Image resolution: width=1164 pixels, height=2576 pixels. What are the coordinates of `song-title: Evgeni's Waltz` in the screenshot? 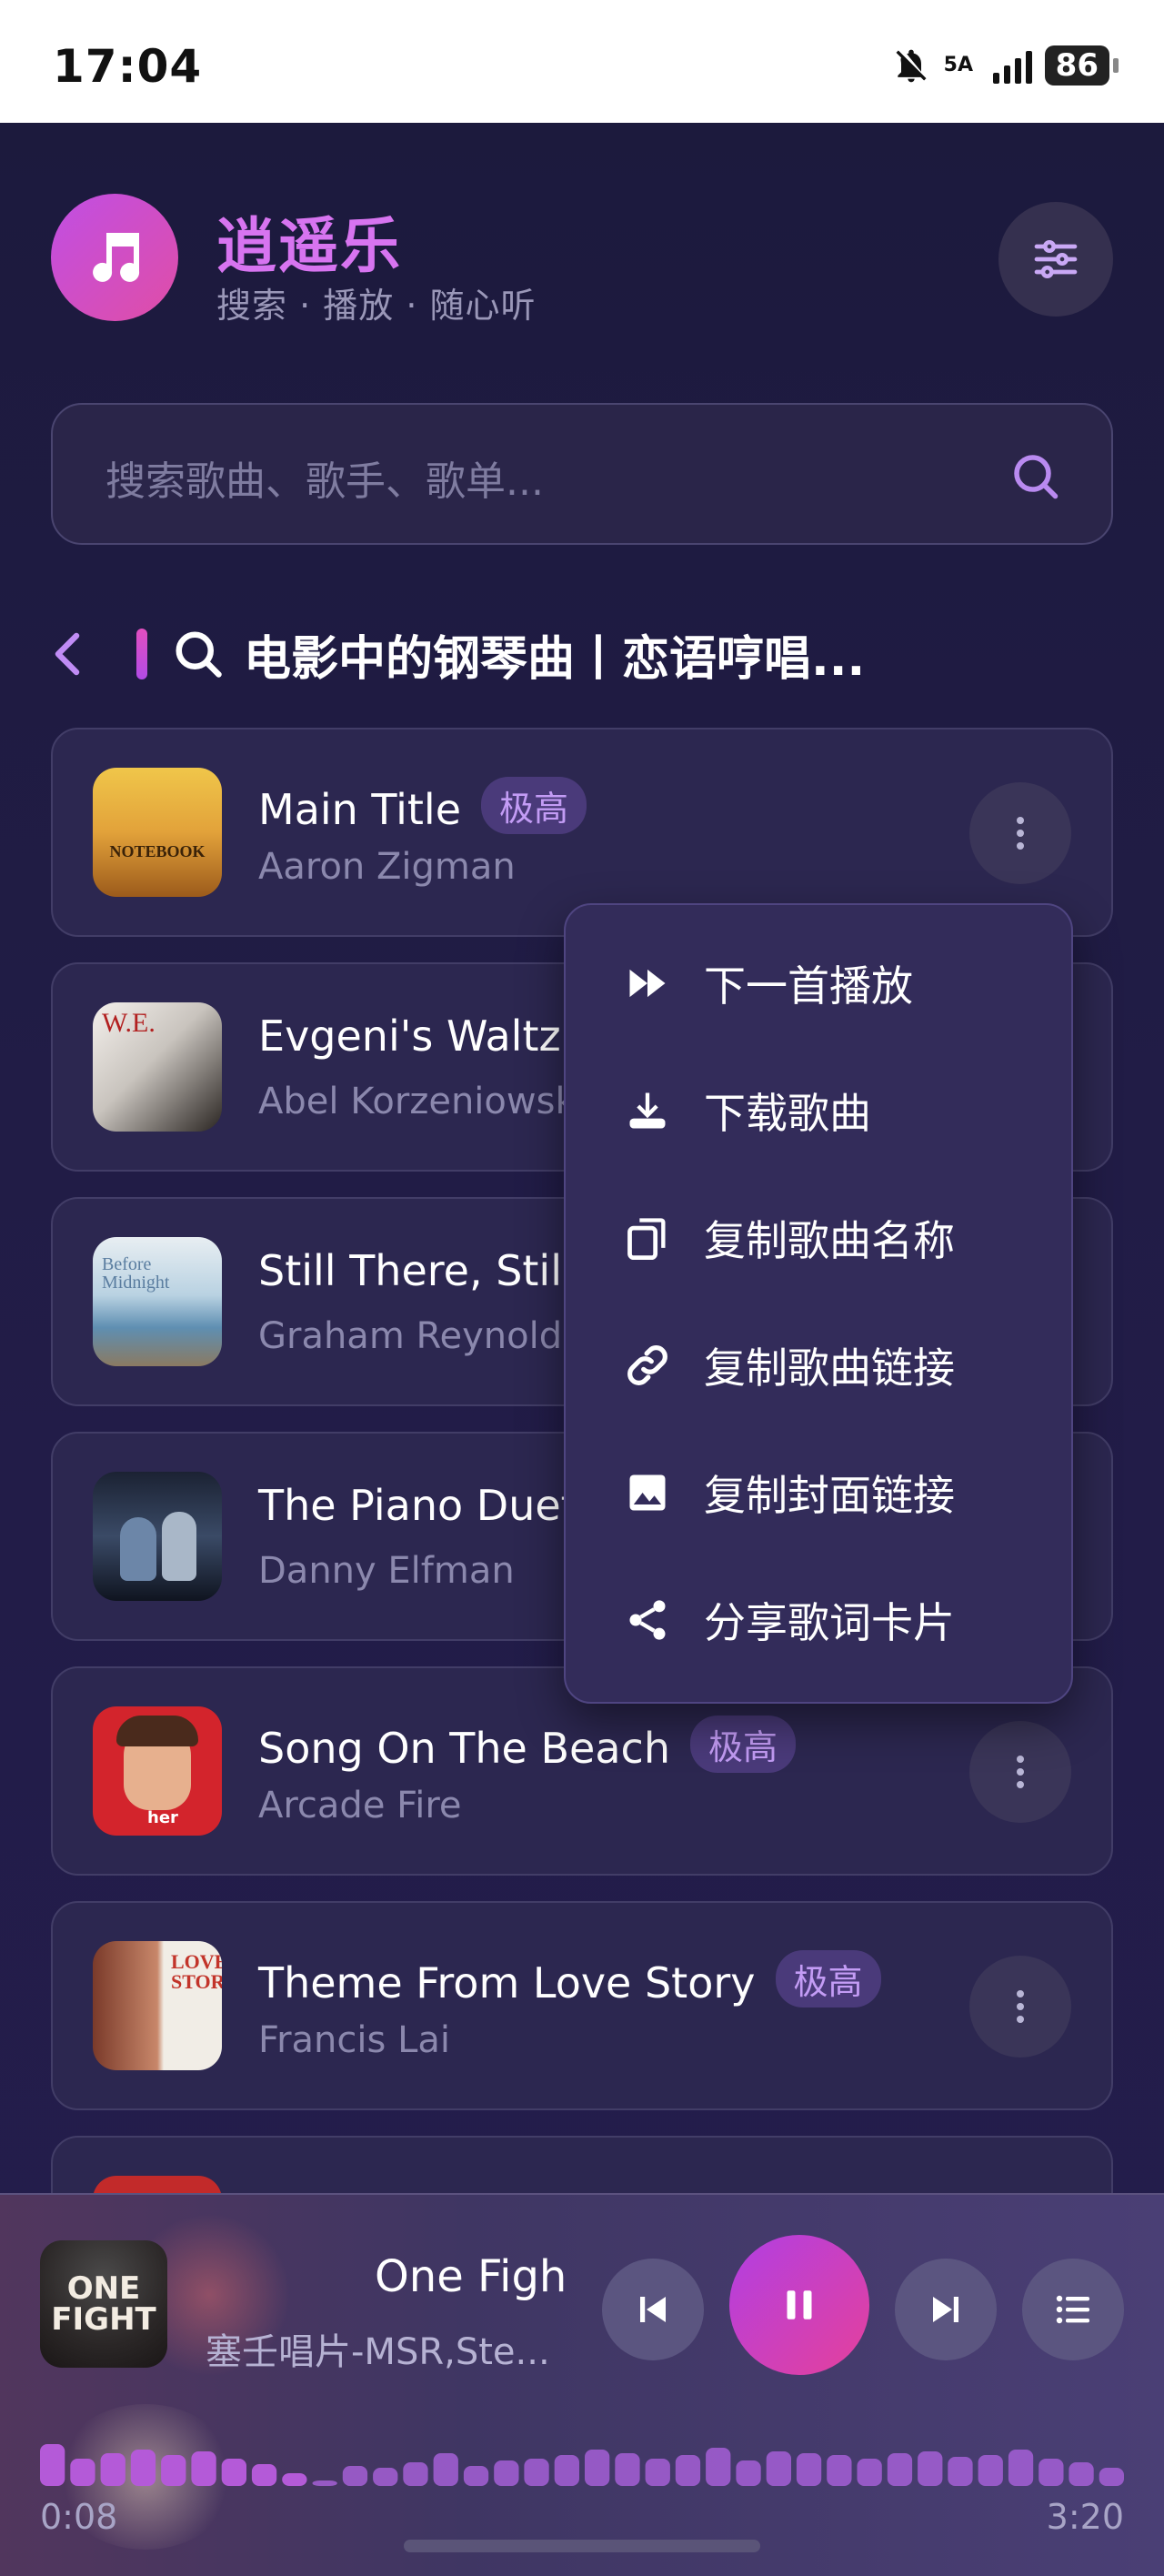 It's located at (410, 1036).